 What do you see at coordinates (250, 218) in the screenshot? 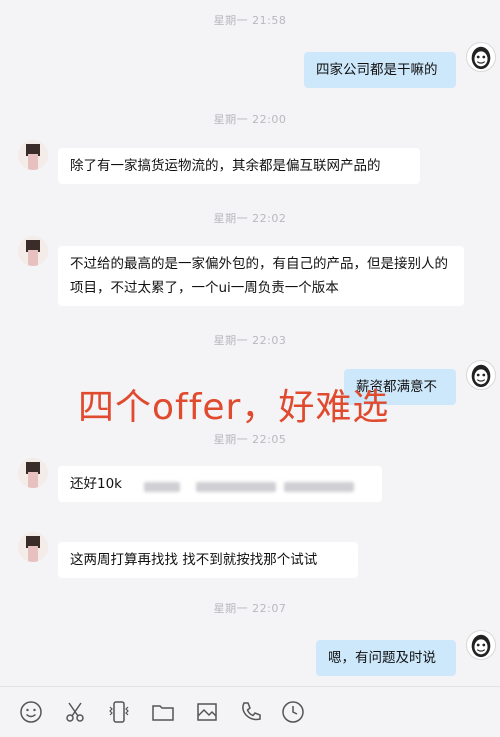
I see `timestamp: 星期一 22:02` at bounding box center [250, 218].